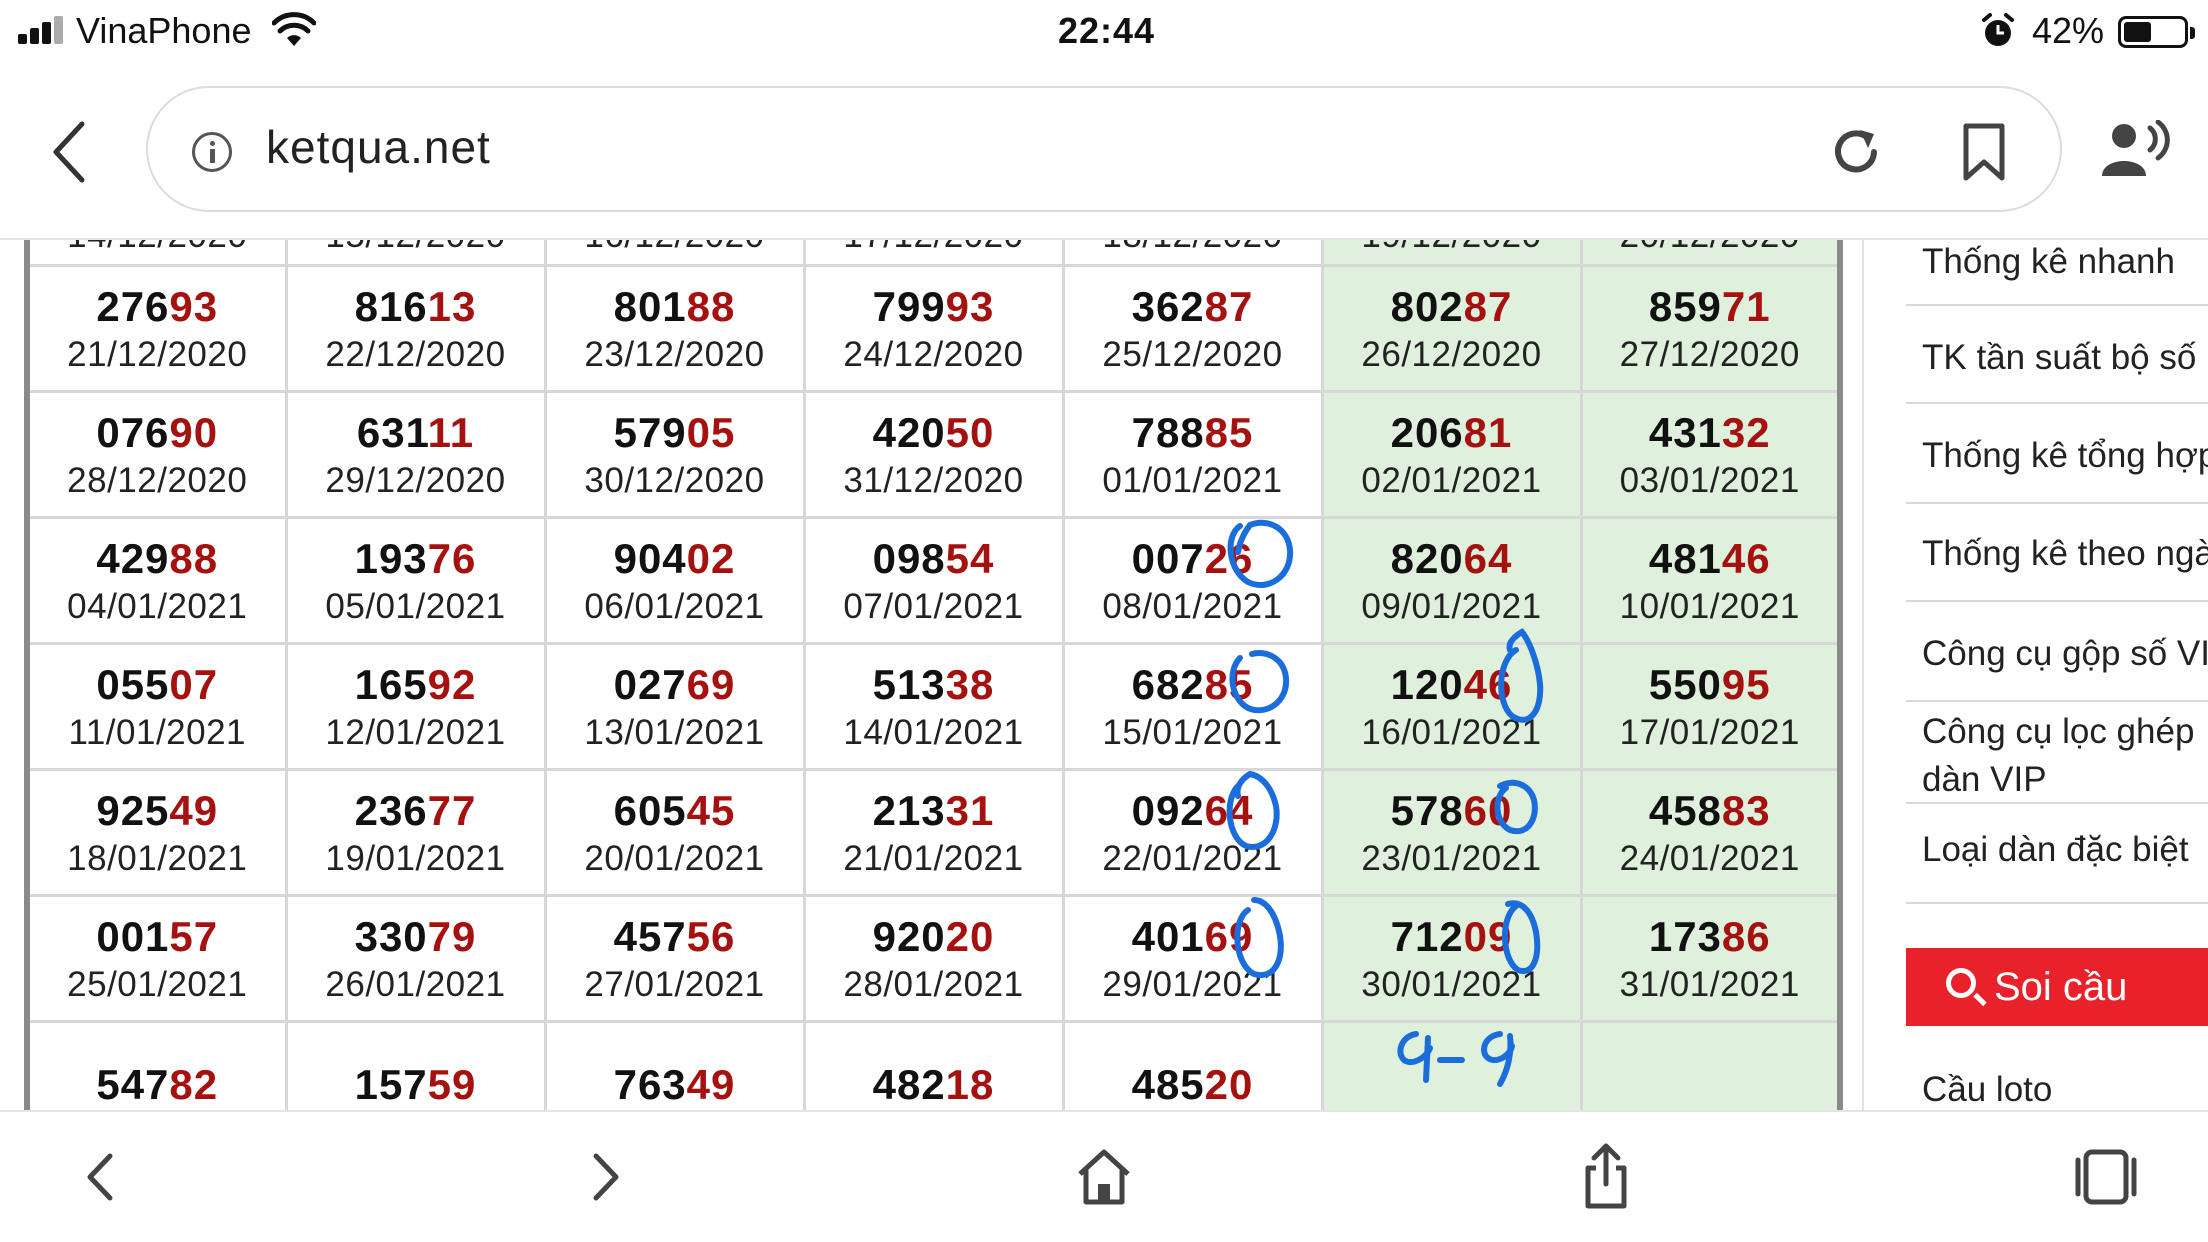 The image size is (2208, 1242). Describe the element at coordinates (1488, 810) in the screenshot. I see `result-number-tail: 60` at that location.